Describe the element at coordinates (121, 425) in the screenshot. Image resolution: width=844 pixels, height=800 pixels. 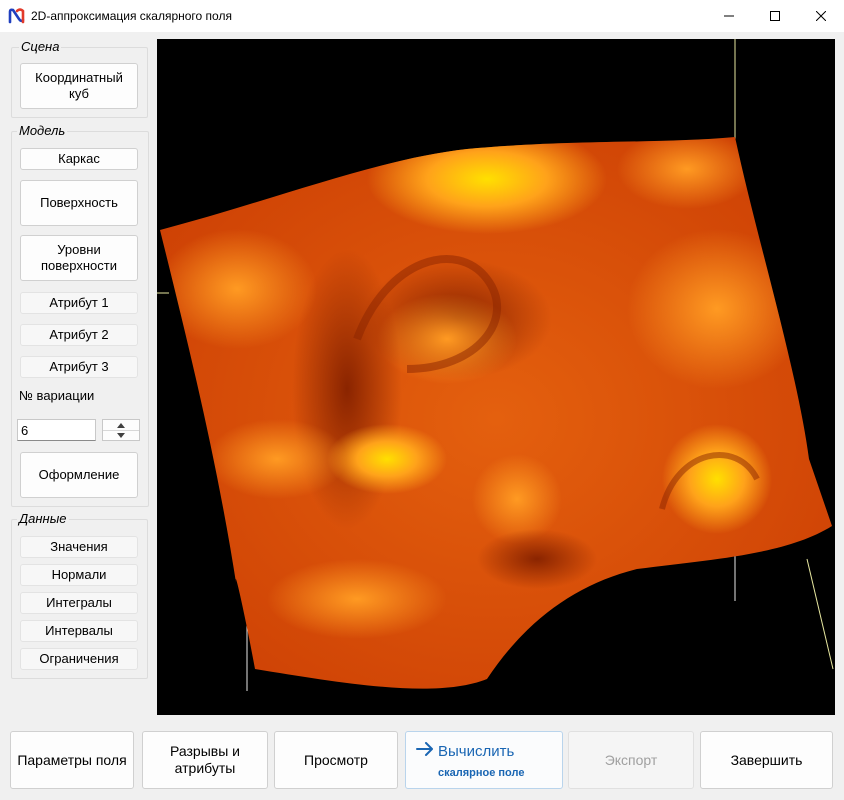
I see `chevron-up-icon` at that location.